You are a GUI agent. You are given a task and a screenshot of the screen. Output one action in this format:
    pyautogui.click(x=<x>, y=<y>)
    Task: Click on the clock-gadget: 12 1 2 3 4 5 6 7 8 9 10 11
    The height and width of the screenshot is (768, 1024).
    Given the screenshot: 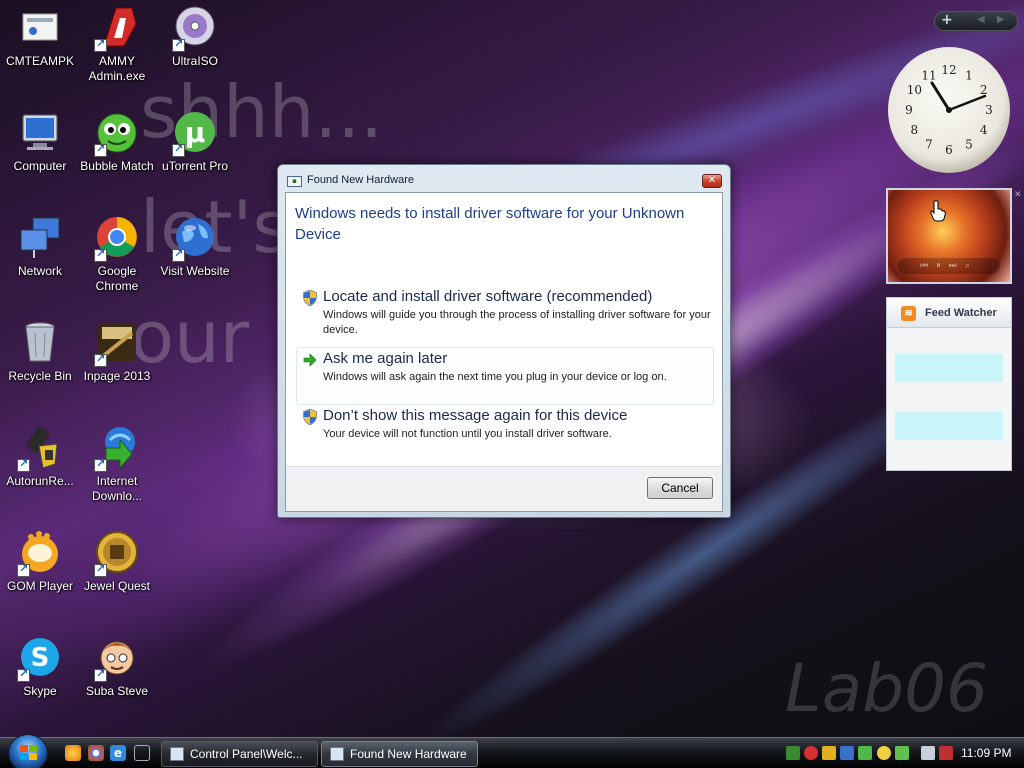 What is the action you would take?
    pyautogui.click(x=949, y=110)
    